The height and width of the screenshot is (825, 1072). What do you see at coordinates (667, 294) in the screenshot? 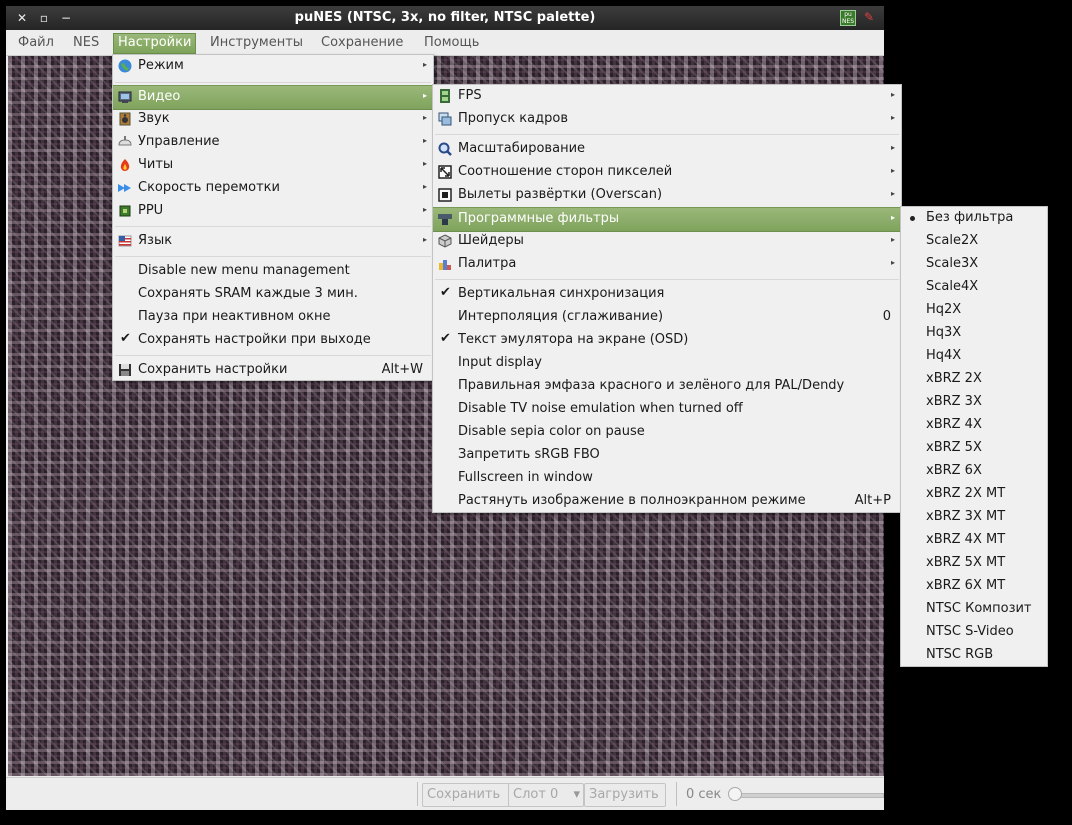
I see `menu-item-vsync: ✔ Вертикальная синхронизация` at bounding box center [667, 294].